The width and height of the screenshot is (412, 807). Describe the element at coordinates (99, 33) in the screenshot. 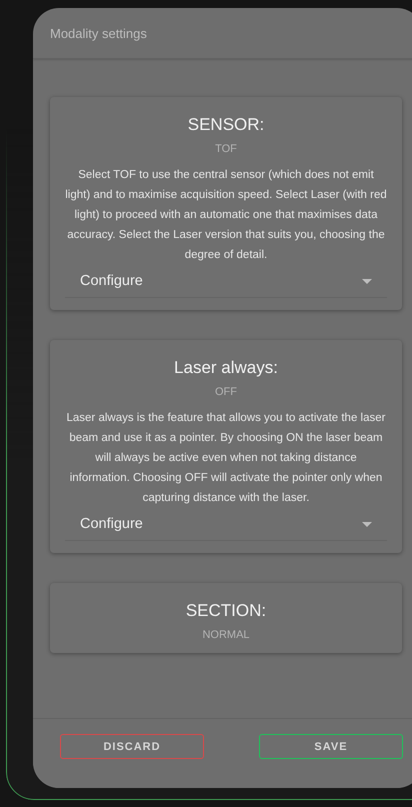

I see `dialog-title: Modality settings` at that location.